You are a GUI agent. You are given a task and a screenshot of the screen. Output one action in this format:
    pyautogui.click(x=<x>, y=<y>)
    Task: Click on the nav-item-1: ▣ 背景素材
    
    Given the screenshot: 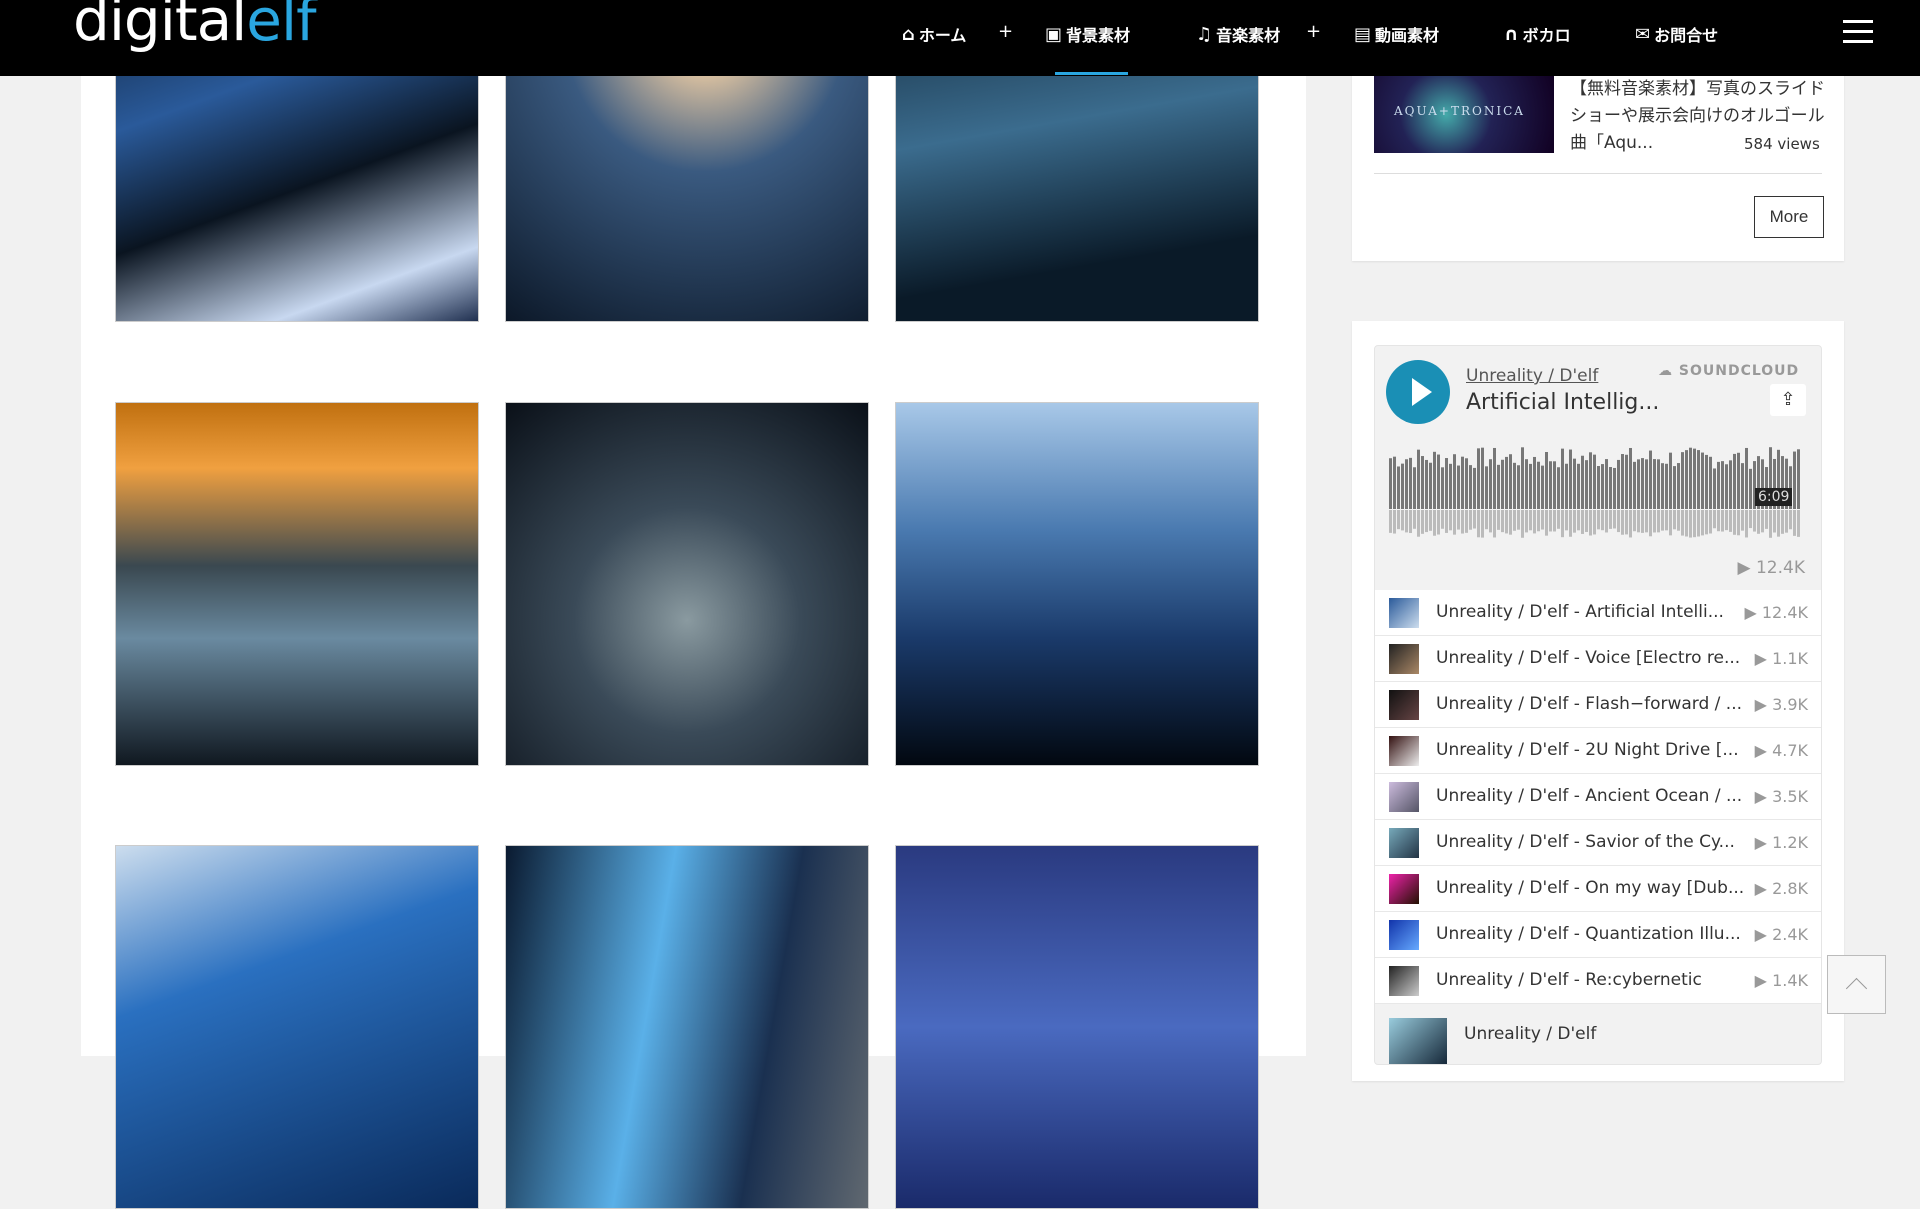 What is the action you would take?
    pyautogui.click(x=1087, y=34)
    